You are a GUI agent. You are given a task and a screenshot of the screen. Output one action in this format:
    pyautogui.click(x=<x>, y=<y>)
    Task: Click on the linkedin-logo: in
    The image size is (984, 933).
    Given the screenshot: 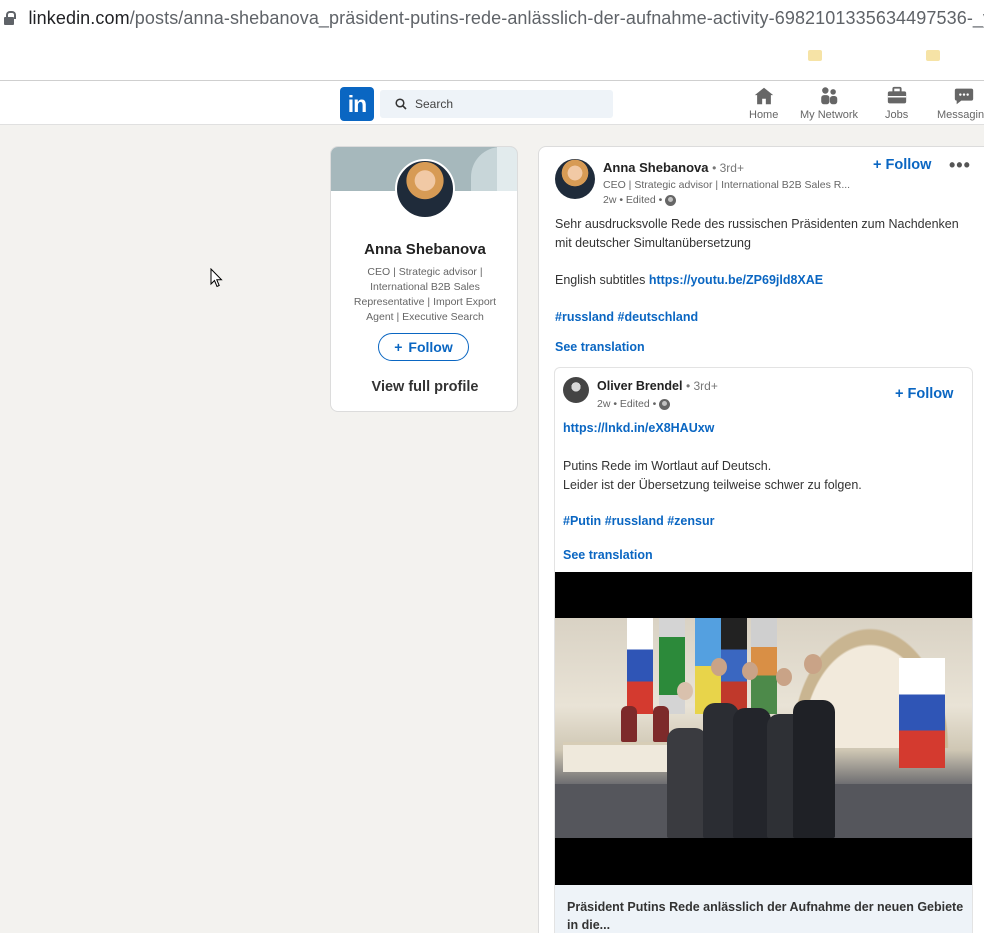 What is the action you would take?
    pyautogui.click(x=357, y=104)
    